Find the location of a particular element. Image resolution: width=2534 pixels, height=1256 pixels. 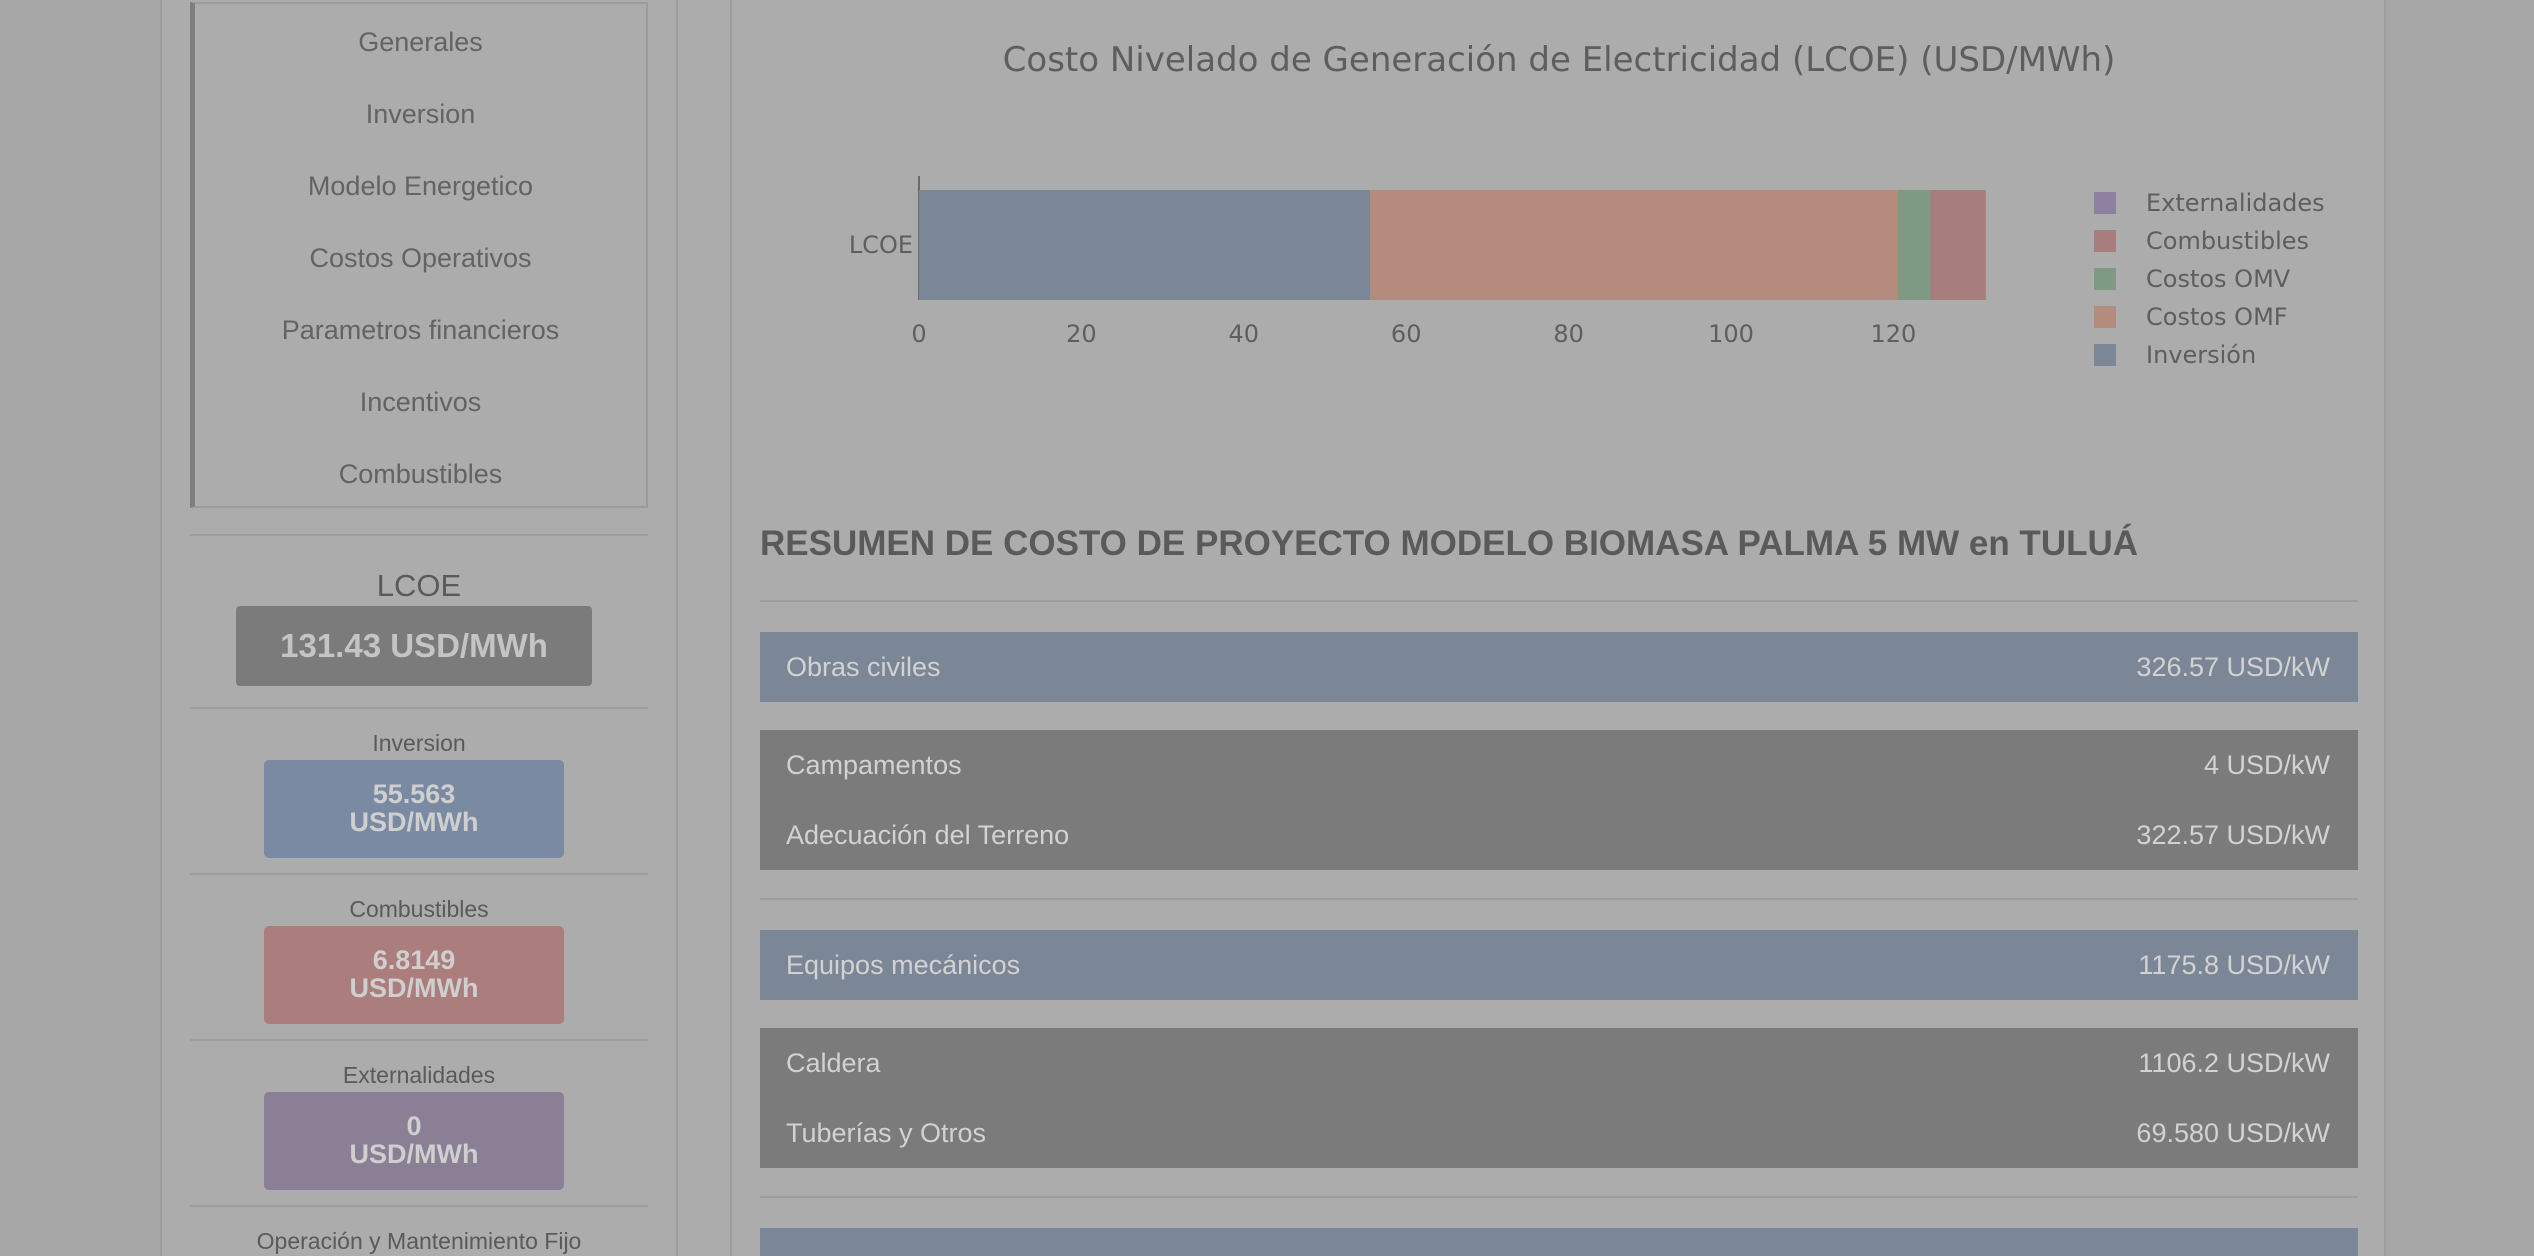

lcoe-label: LCOE is located at coordinates (419, 585).